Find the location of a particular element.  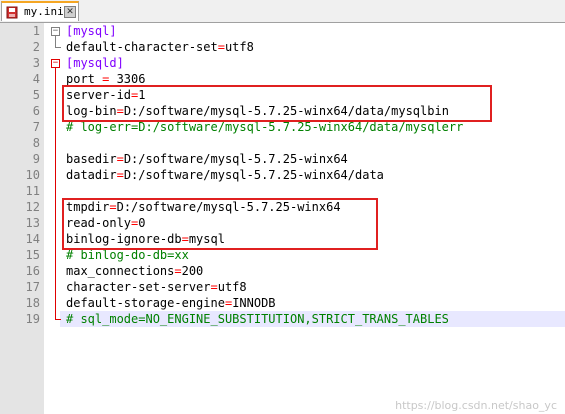

save-file-icon is located at coordinates (12, 12).